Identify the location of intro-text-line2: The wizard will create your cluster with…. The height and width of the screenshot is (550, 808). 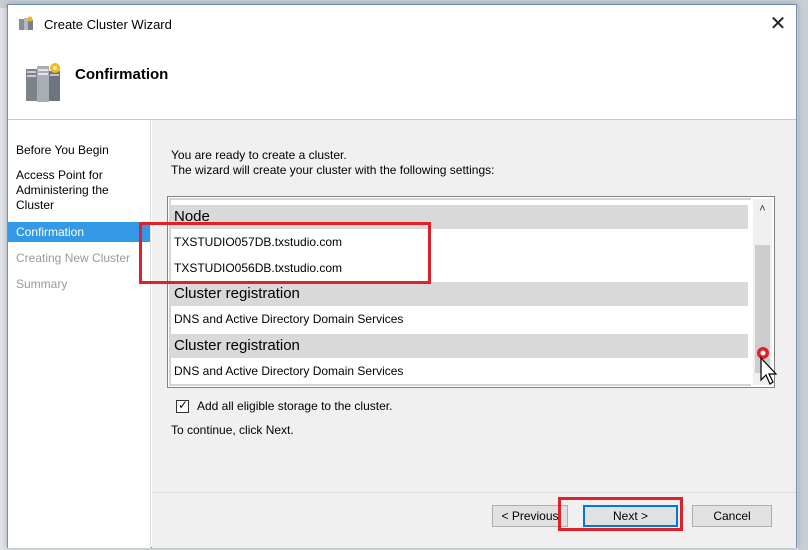
(333, 170).